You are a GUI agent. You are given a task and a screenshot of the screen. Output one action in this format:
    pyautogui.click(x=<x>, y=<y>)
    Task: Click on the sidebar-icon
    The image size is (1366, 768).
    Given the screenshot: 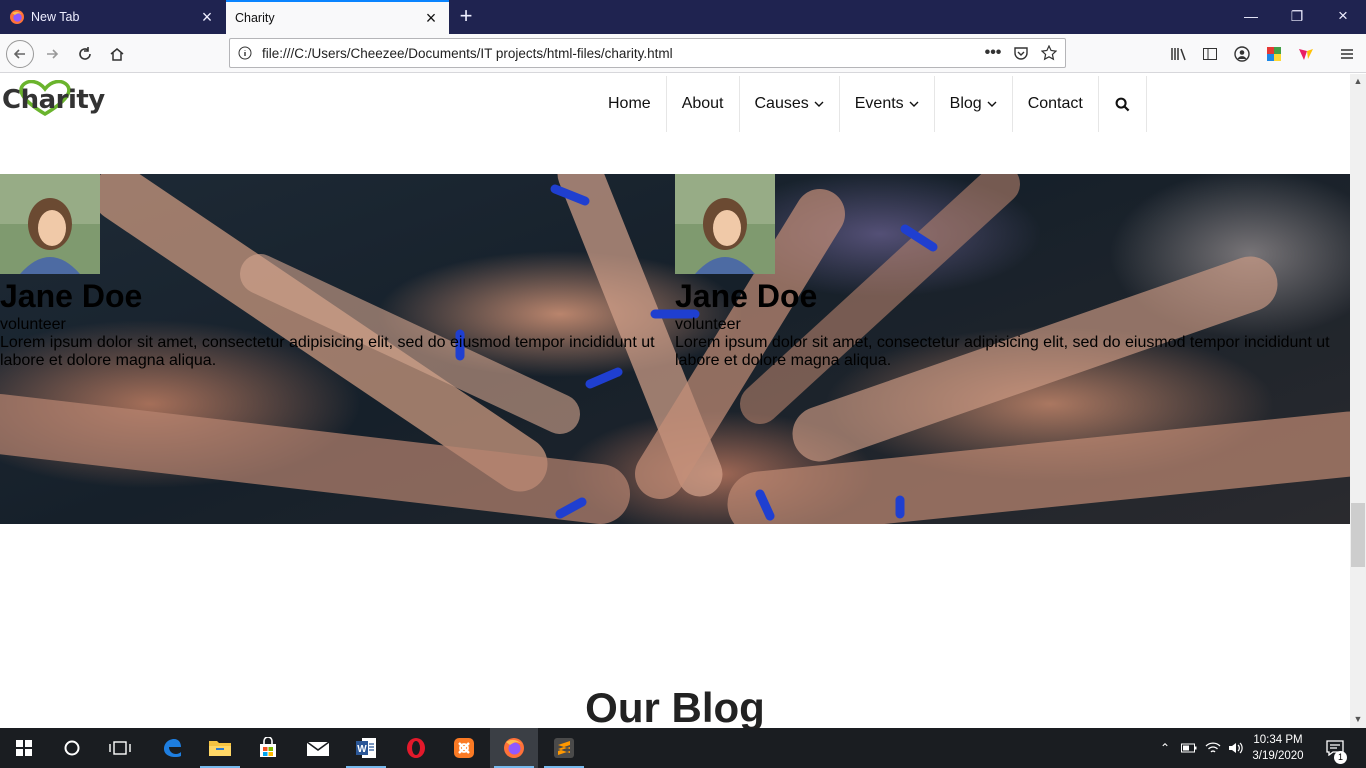 What is the action you would take?
    pyautogui.click(x=1210, y=54)
    